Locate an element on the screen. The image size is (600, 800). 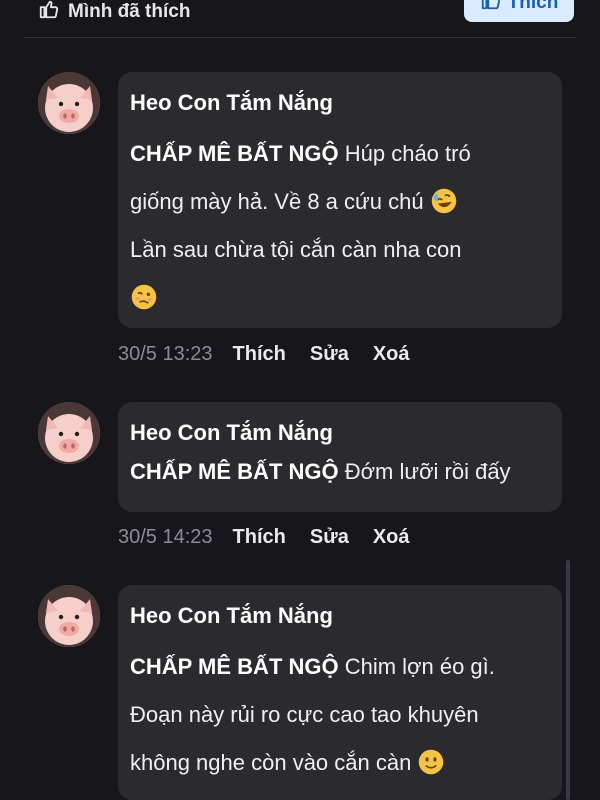
comment-text-line: Đoạn này rủi ro cực cao tao khuyên is located at coordinates (304, 714).